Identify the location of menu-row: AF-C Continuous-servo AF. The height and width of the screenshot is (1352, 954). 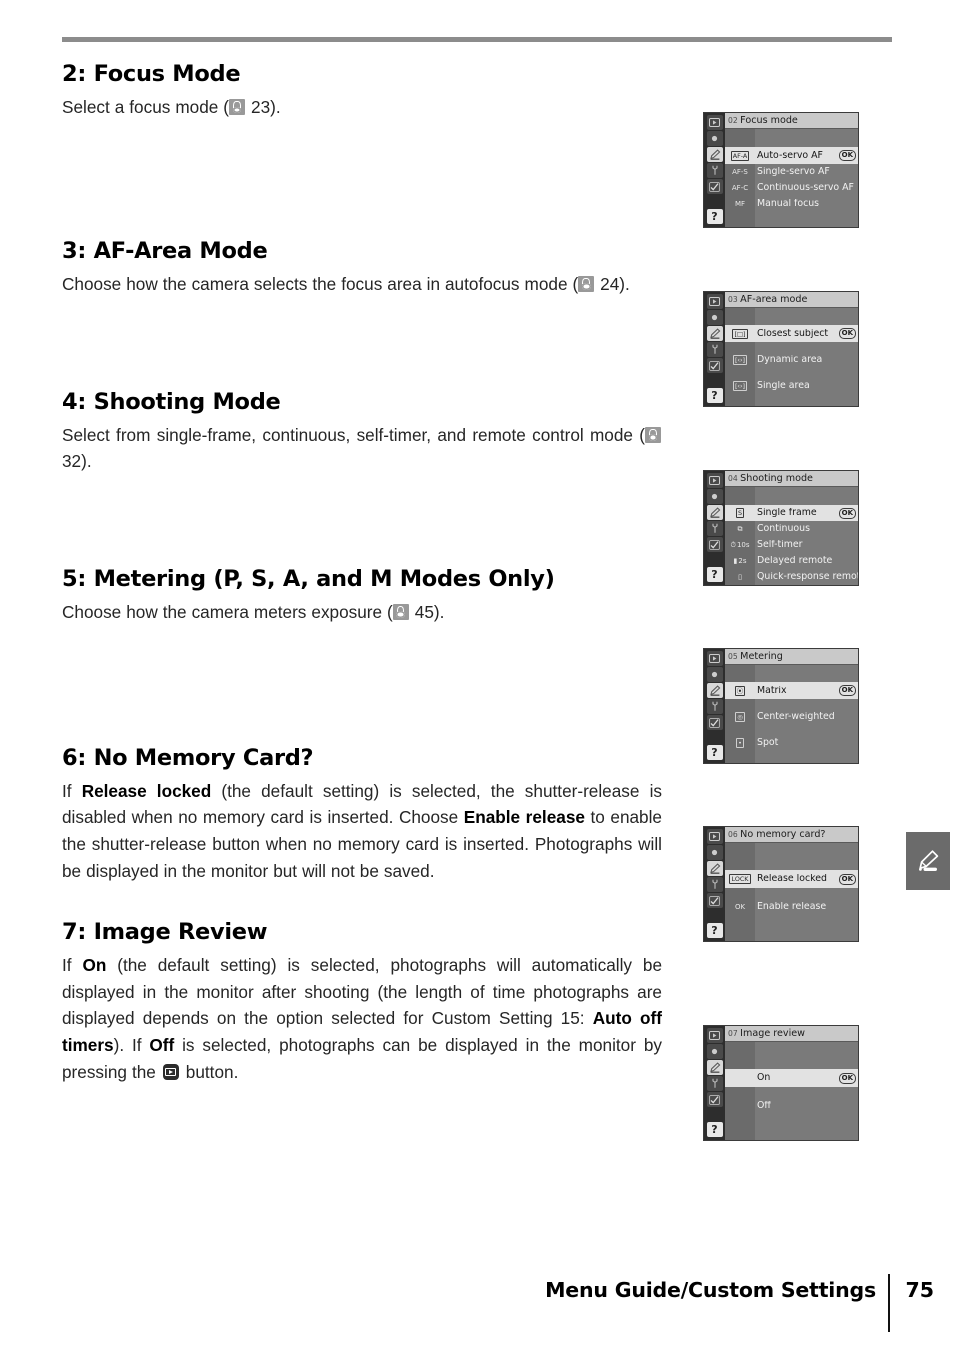
(791, 188).